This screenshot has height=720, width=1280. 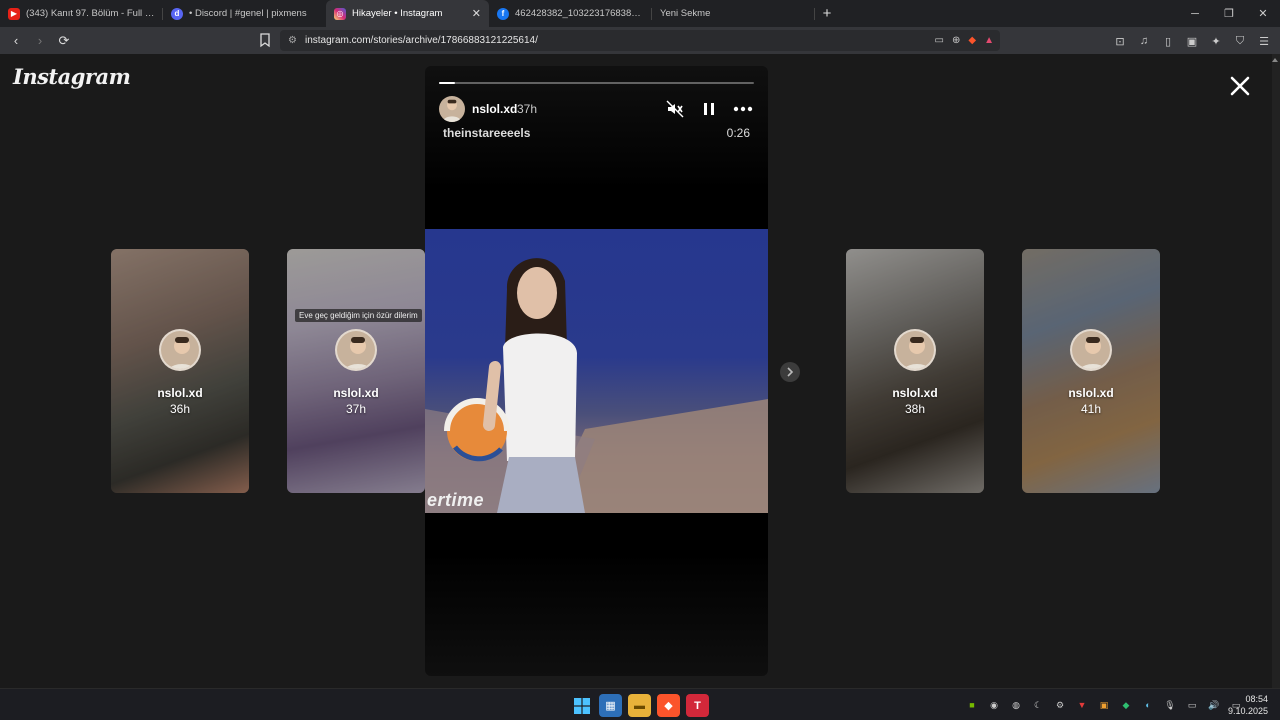 I want to click on story-thumbnail: nslol.xd 41h, so click(x=1091, y=371).